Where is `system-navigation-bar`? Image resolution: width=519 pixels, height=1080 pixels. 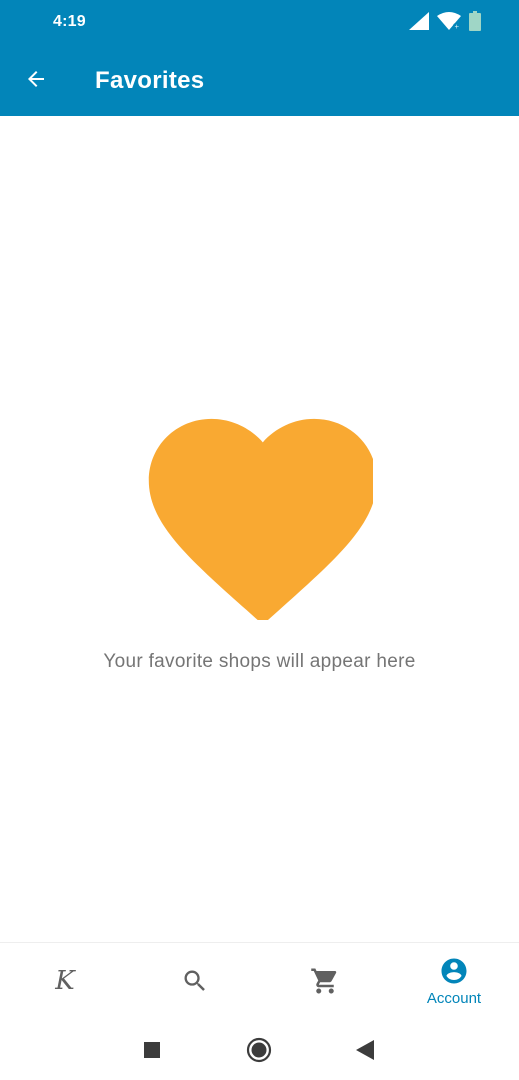
system-navigation-bar is located at coordinates (259, 1050).